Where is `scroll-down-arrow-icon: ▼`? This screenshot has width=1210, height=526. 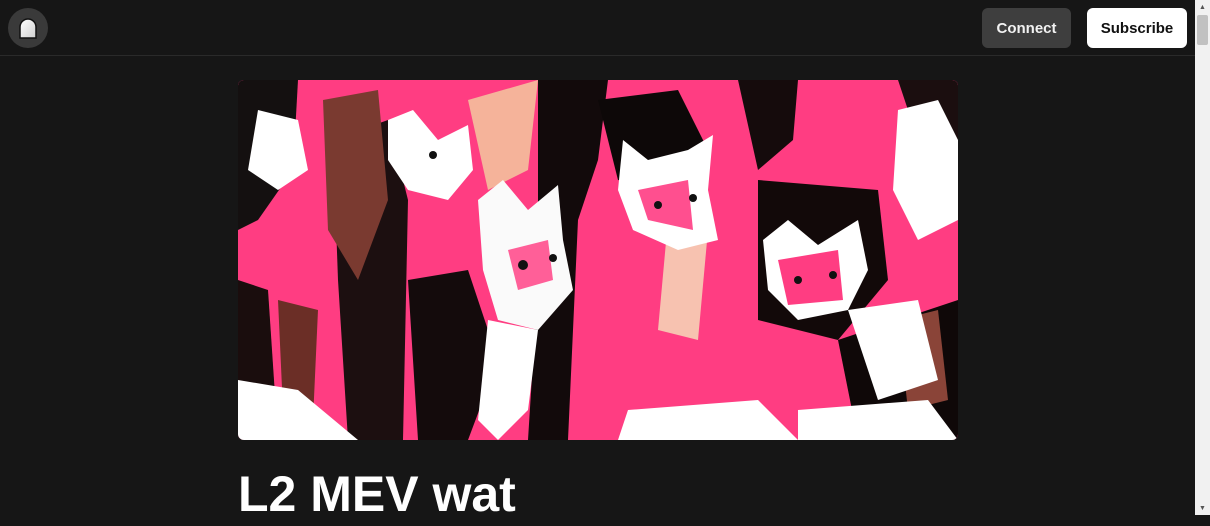
scroll-down-arrow-icon: ▼ is located at coordinates (1202, 508).